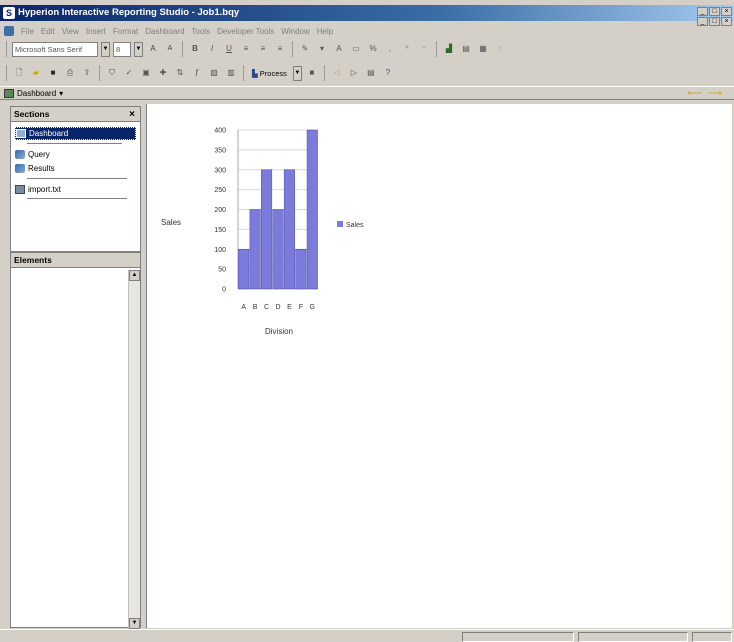  I want to click on y-tick-label: 50, so click(222, 270).